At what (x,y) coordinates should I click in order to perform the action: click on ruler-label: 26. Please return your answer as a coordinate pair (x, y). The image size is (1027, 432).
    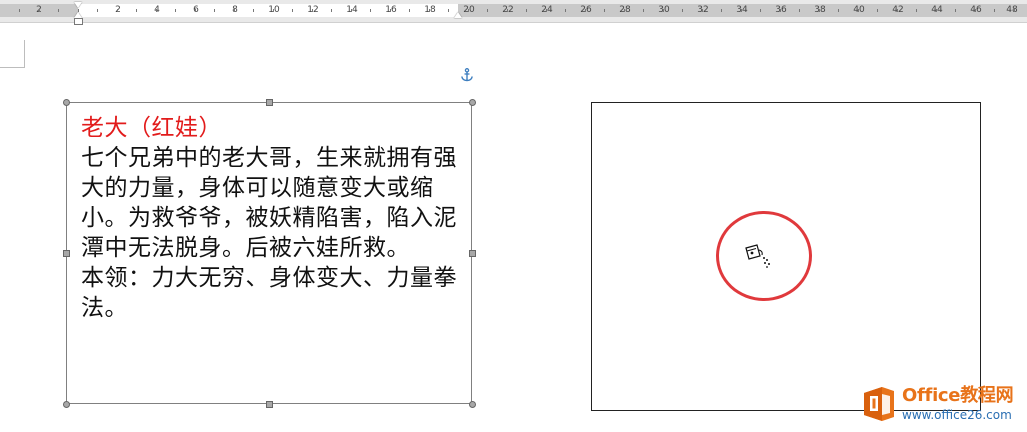
    Looking at the image, I should click on (586, 10).